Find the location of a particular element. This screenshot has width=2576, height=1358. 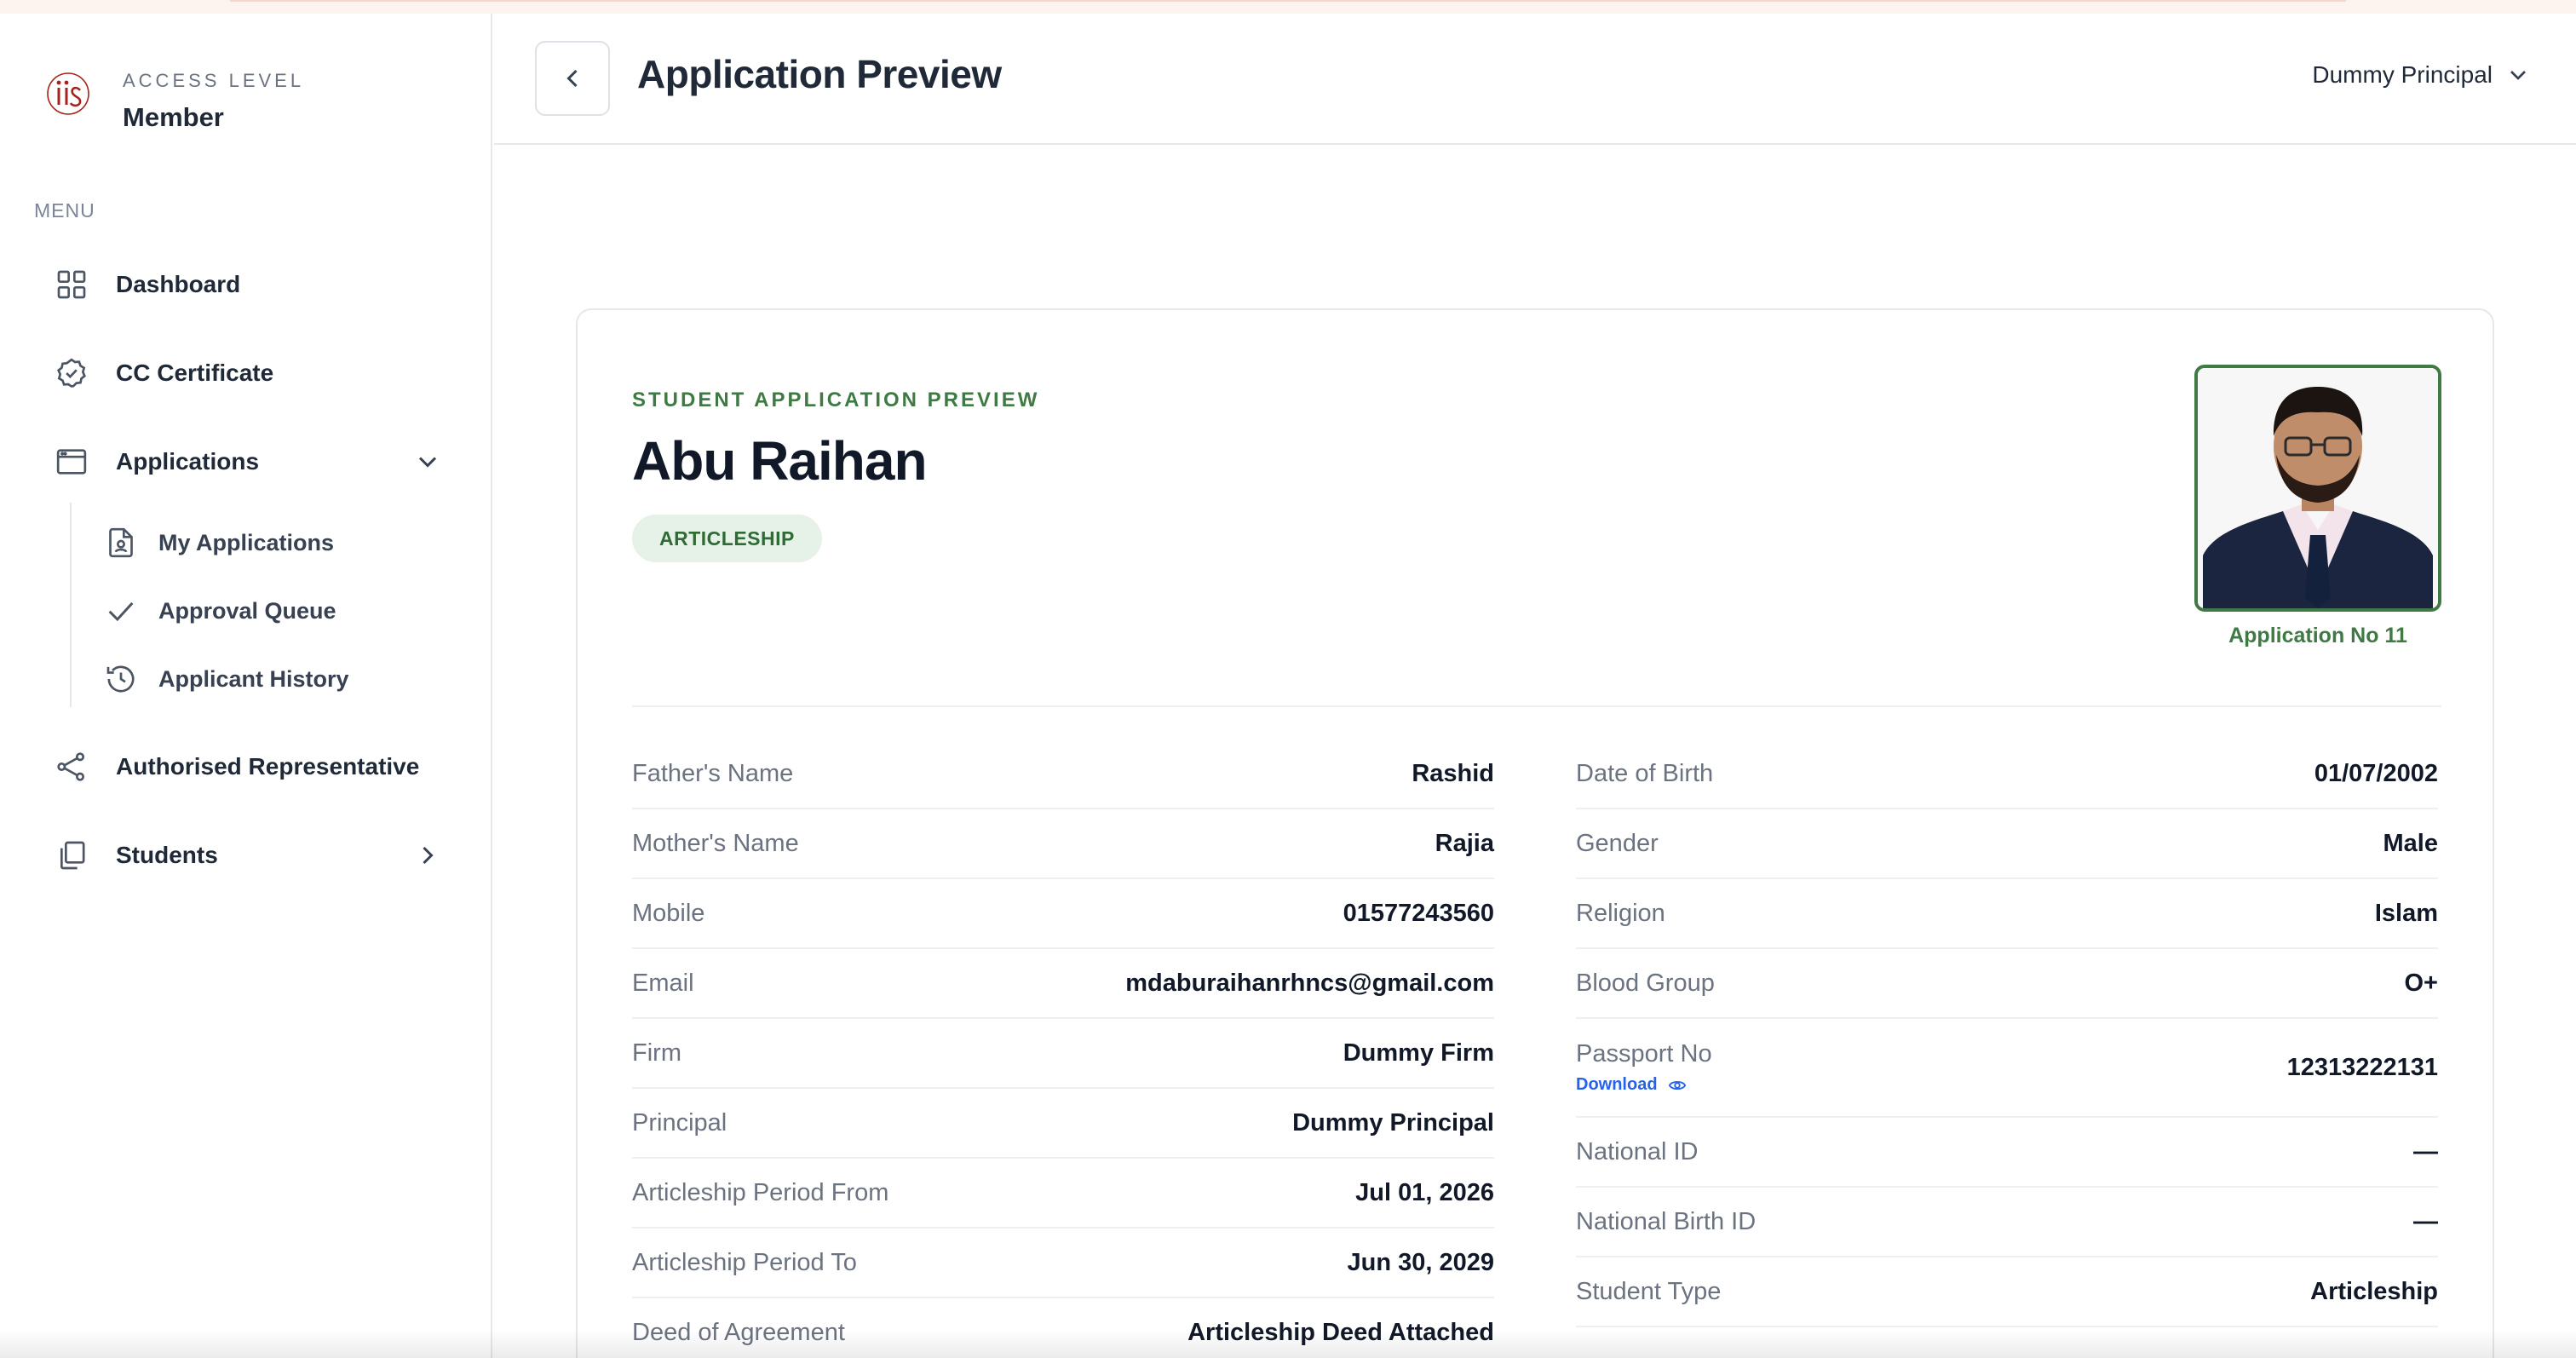

field-label: Gender is located at coordinates (1618, 843).